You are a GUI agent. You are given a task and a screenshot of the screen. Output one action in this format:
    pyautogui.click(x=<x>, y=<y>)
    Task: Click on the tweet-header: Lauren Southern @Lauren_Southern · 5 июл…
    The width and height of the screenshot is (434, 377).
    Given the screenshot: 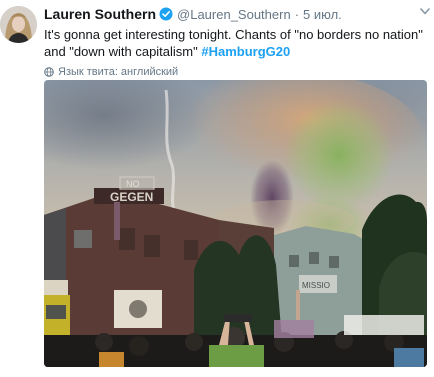 What is the action you would take?
    pyautogui.click(x=236, y=14)
    